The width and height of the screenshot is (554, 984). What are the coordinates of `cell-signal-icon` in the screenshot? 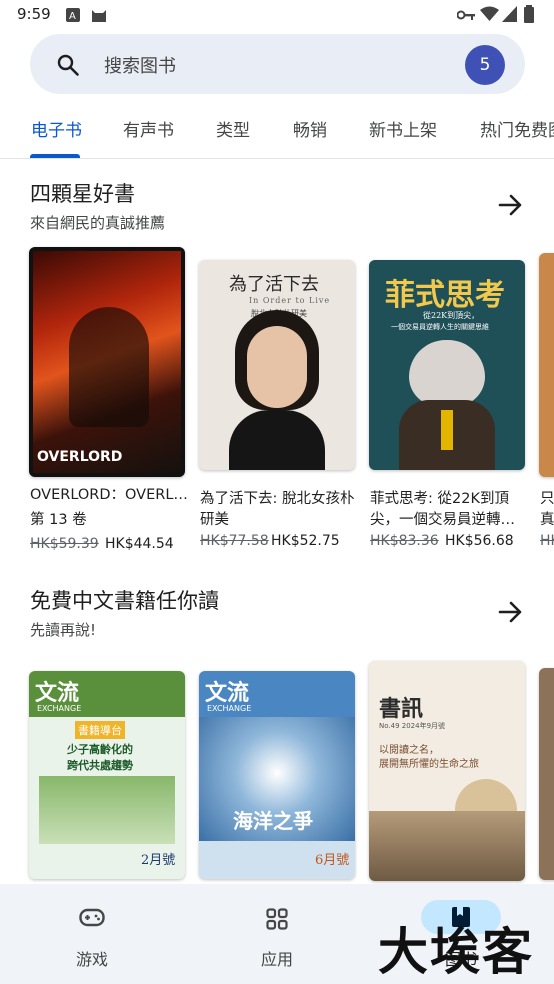 It's located at (509, 14).